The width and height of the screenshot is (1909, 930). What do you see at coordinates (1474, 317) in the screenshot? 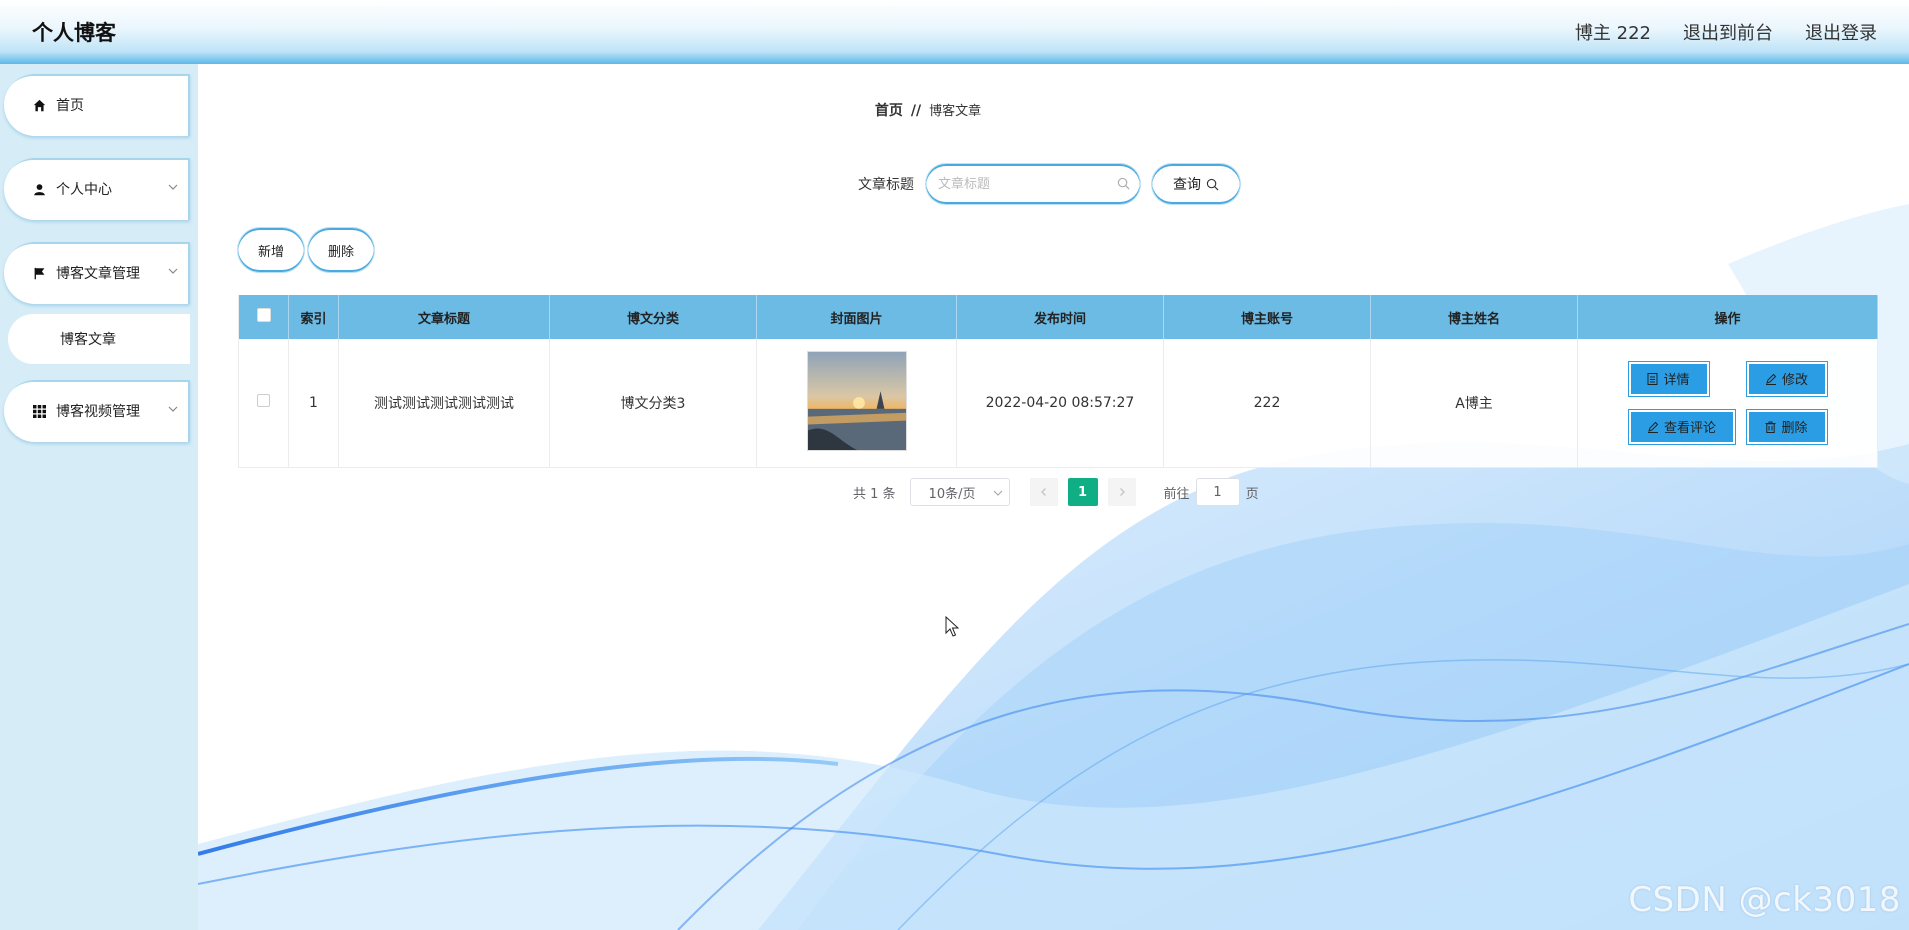
I see `column-header: 博主姓名` at bounding box center [1474, 317].